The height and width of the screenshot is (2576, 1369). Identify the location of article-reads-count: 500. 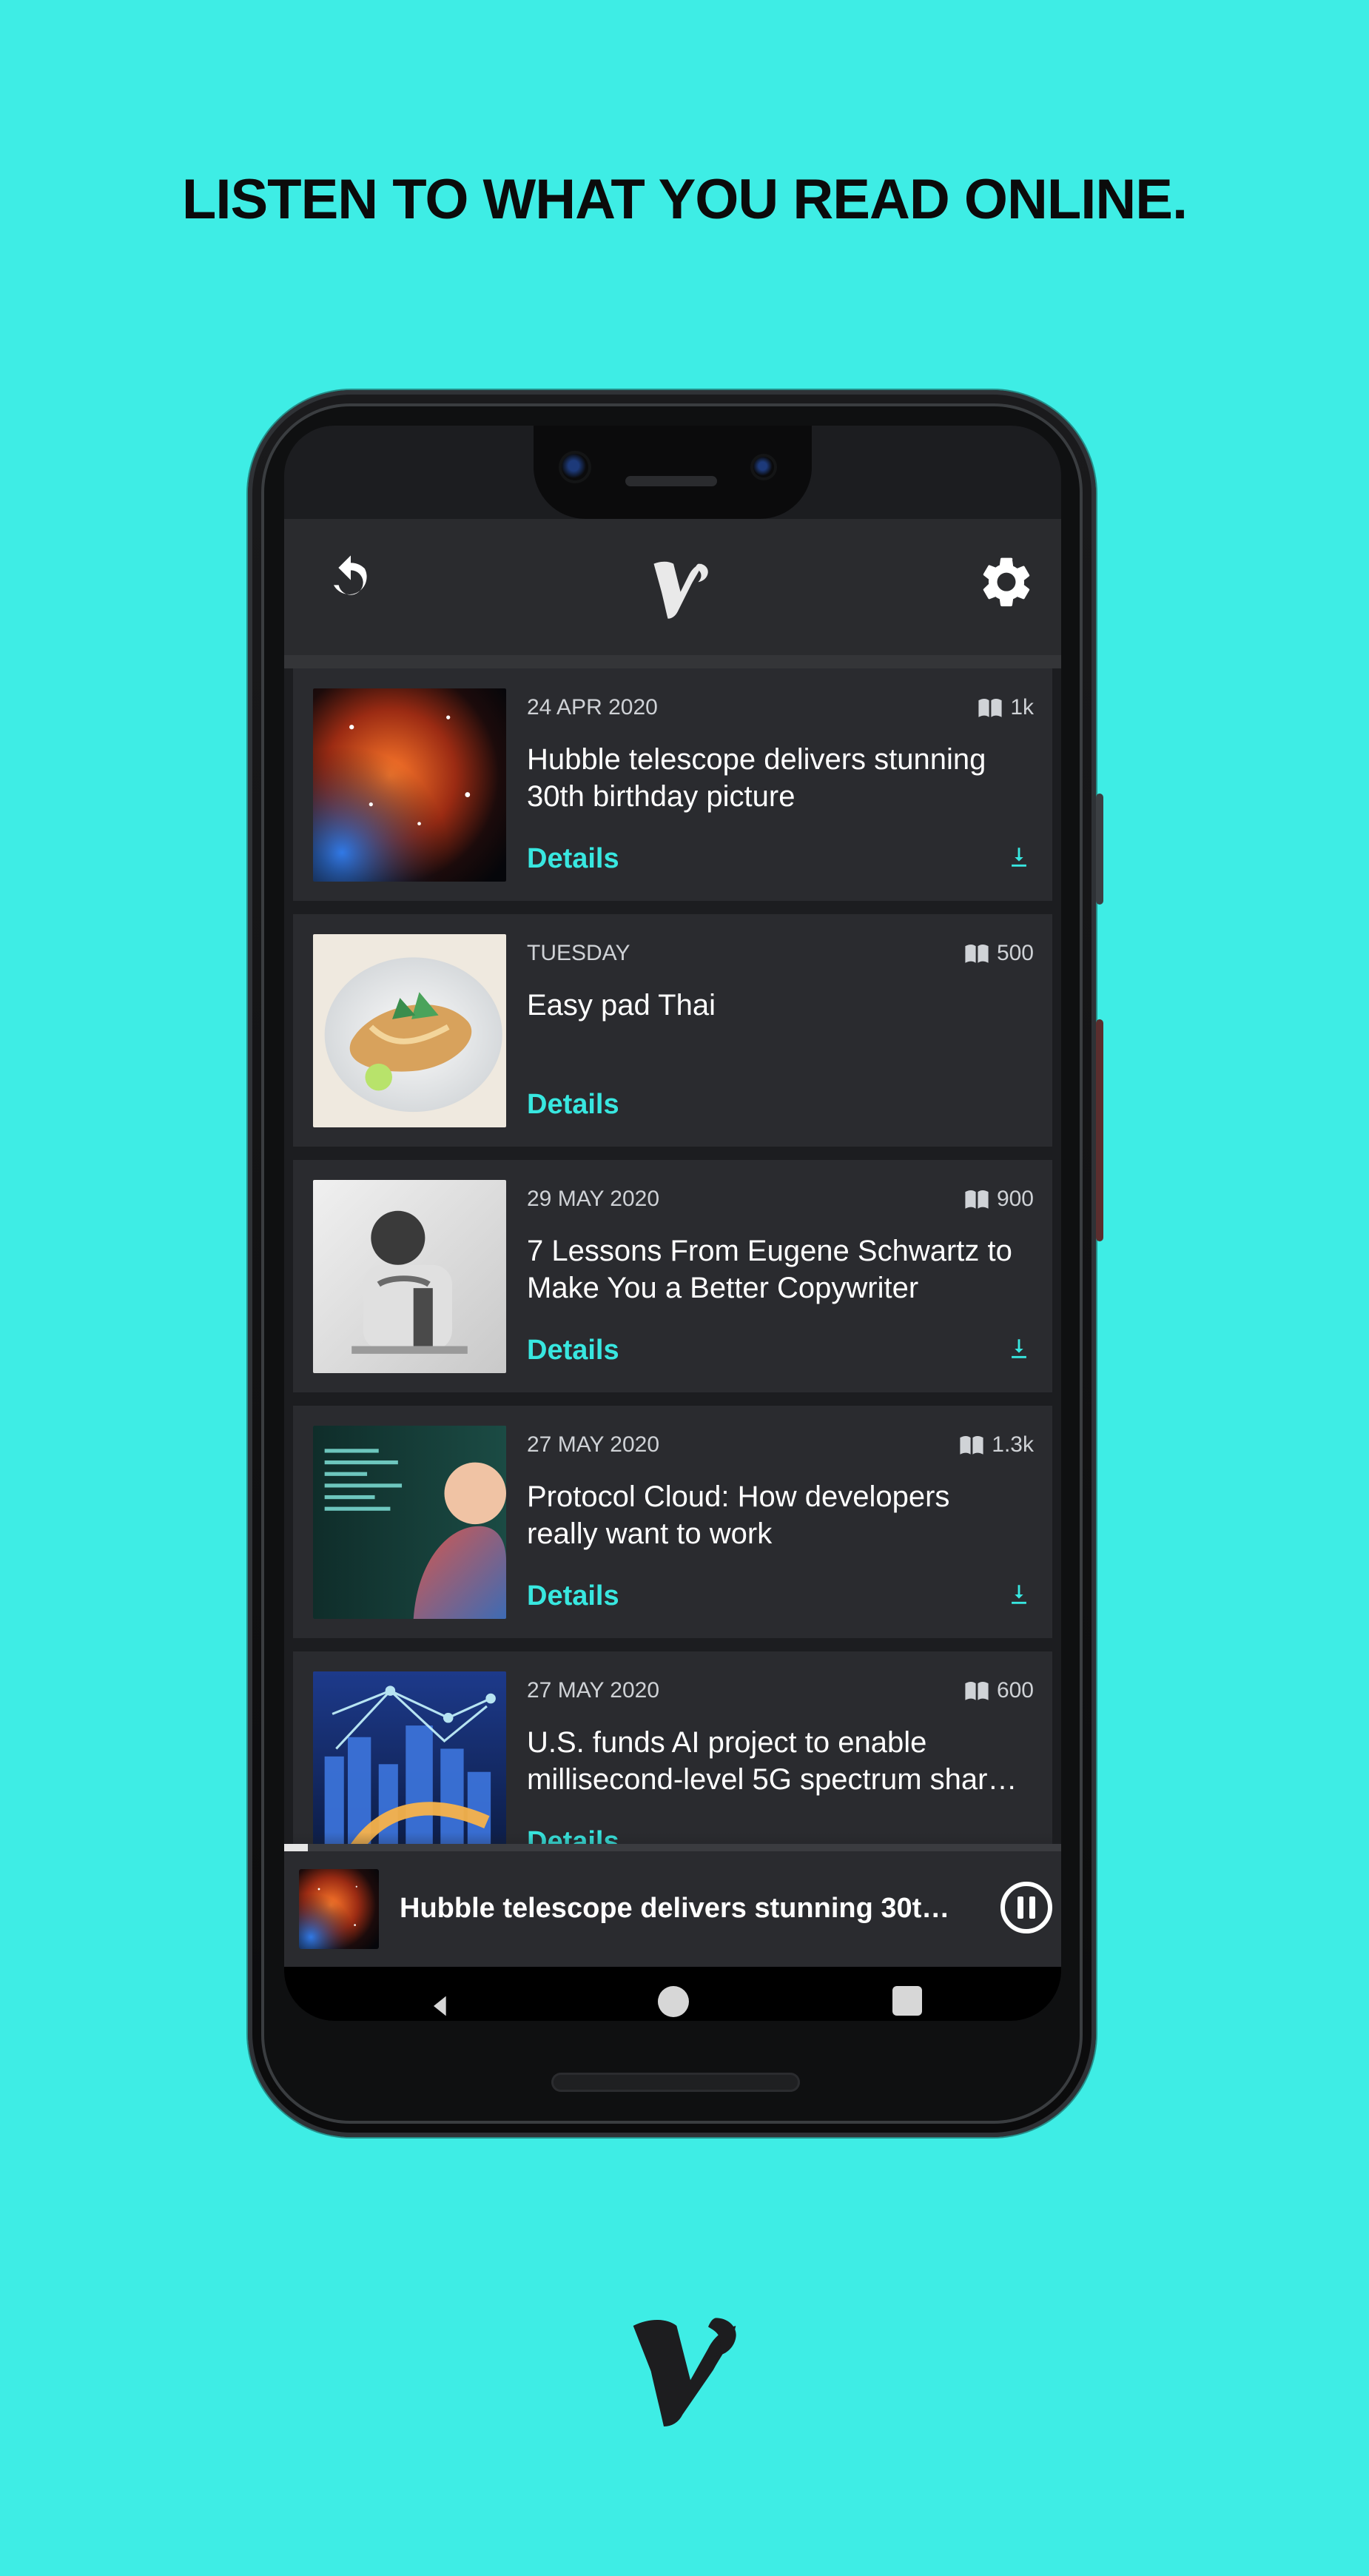
(1015, 953).